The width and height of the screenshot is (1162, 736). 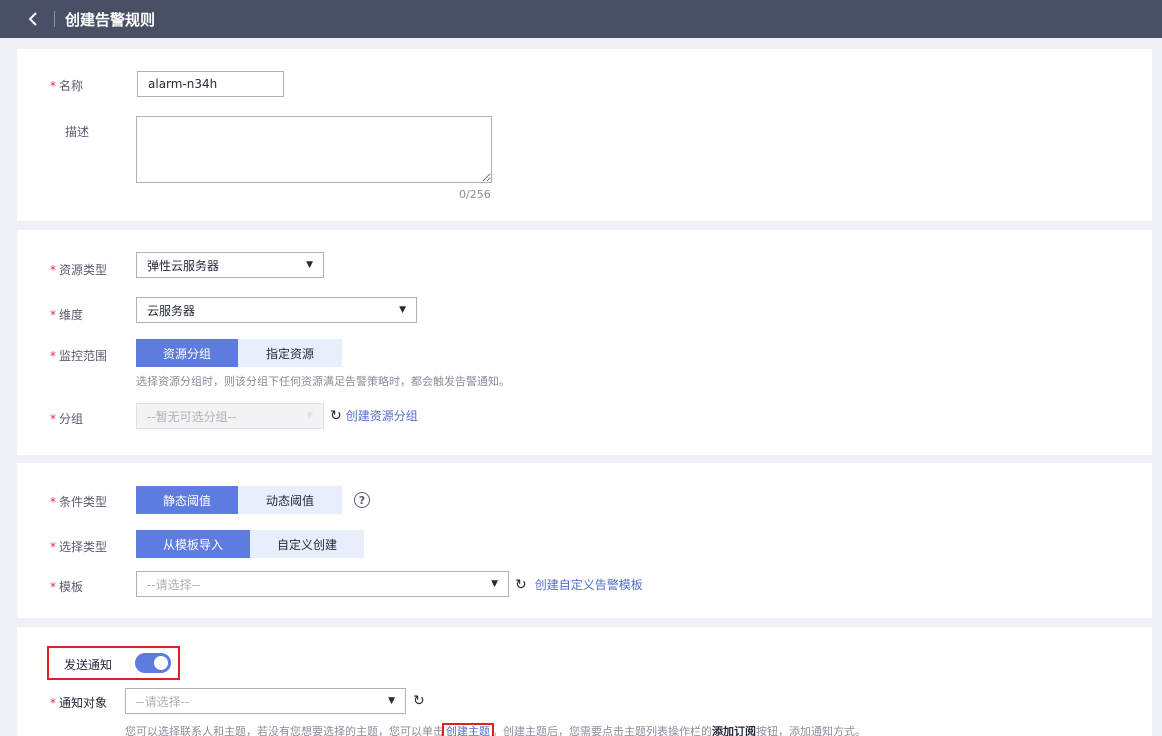 I want to click on dimension-label-text: 维度, so click(x=71, y=315).